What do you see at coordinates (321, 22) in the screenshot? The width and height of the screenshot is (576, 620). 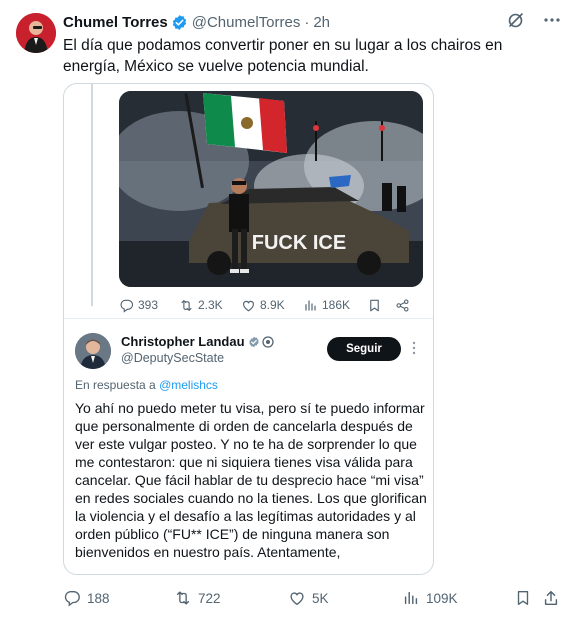 I see `tweet-time: 2h` at bounding box center [321, 22].